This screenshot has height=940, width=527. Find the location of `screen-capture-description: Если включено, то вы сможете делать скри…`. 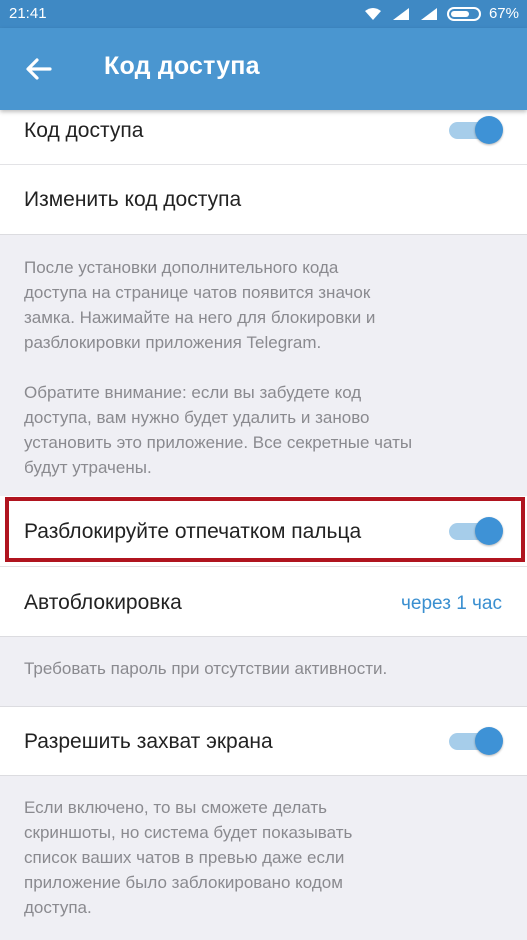

screen-capture-description: Если включено, то вы сможете делать скри… is located at coordinates (188, 857).